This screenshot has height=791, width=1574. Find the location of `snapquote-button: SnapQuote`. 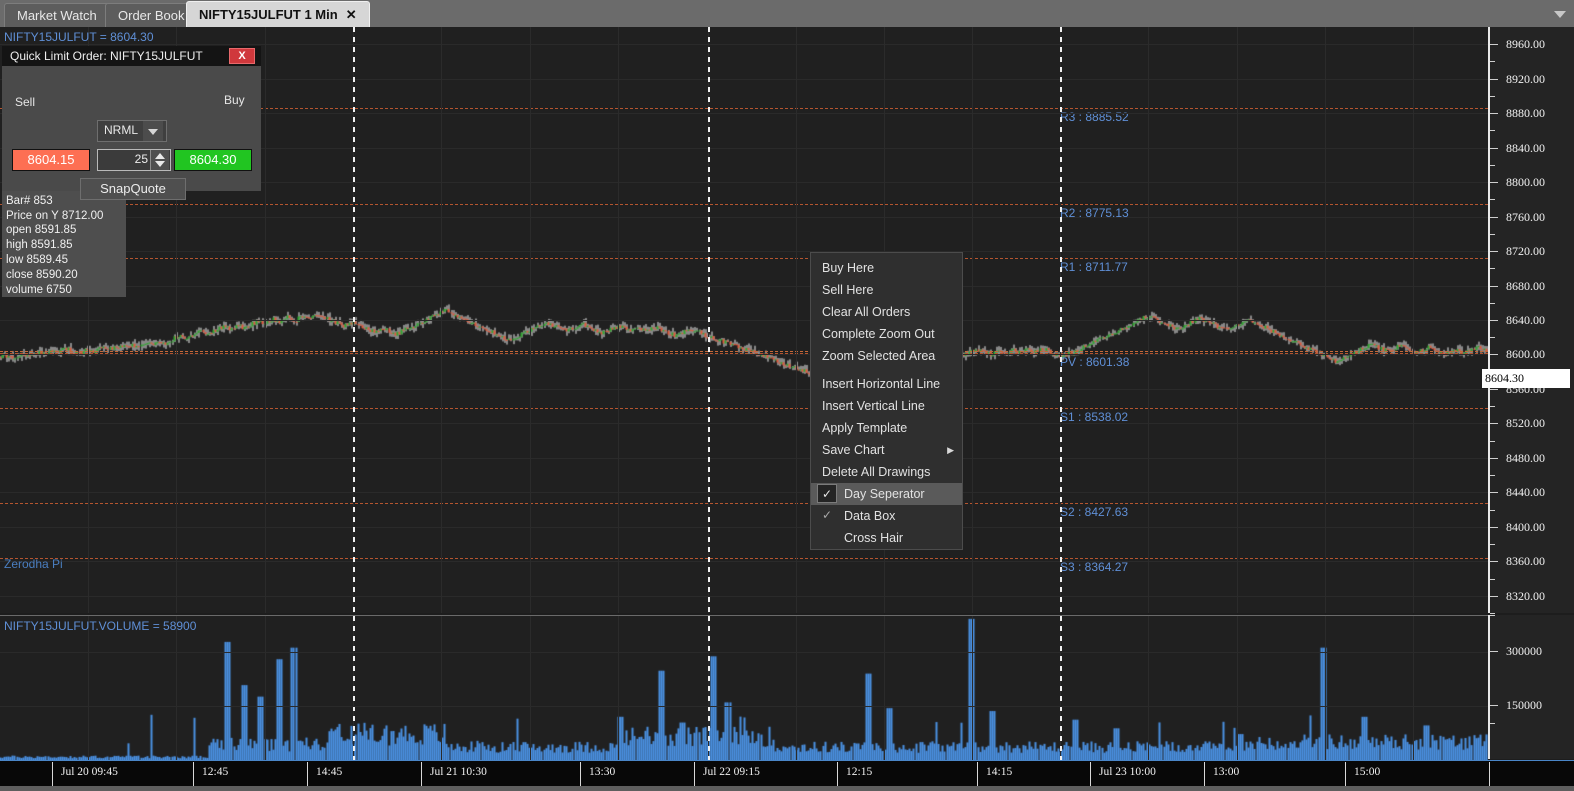

snapquote-button: SnapQuote is located at coordinates (133, 189).